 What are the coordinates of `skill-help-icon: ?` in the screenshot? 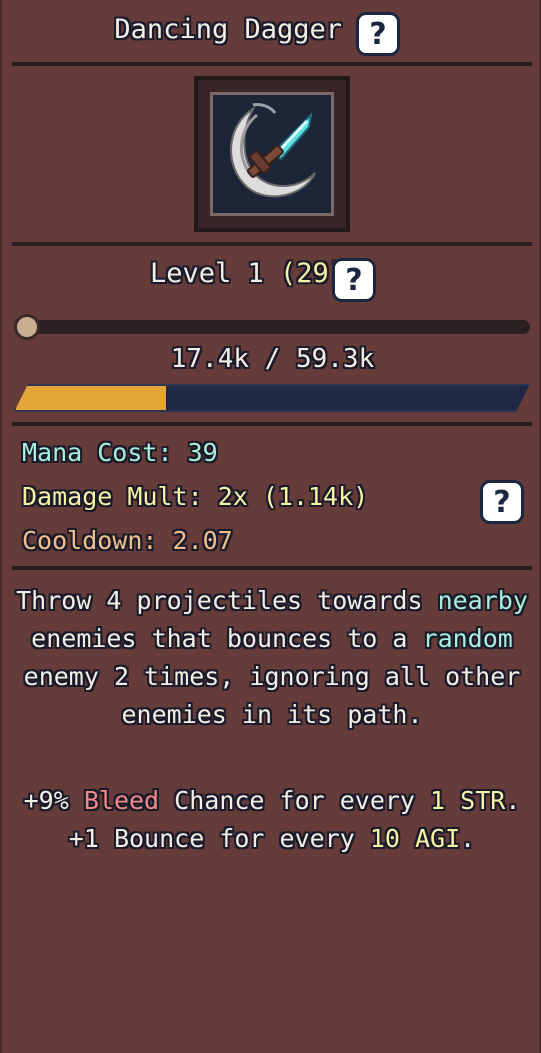 It's located at (378, 34).